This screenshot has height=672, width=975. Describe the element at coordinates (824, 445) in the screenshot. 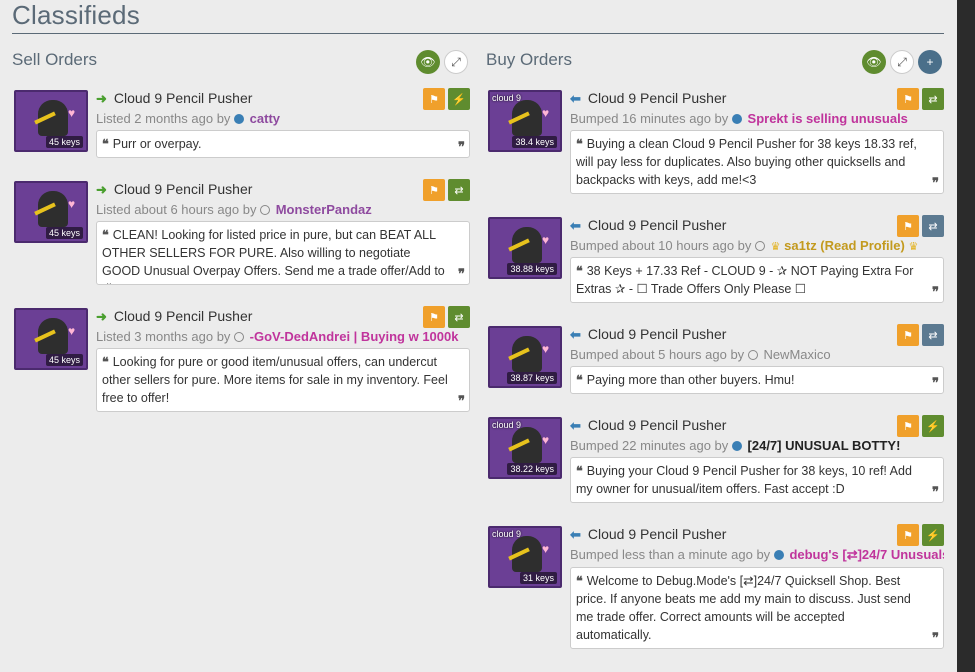

I see `user-link: [24/7] UNUSUAL BOTTY!` at that location.